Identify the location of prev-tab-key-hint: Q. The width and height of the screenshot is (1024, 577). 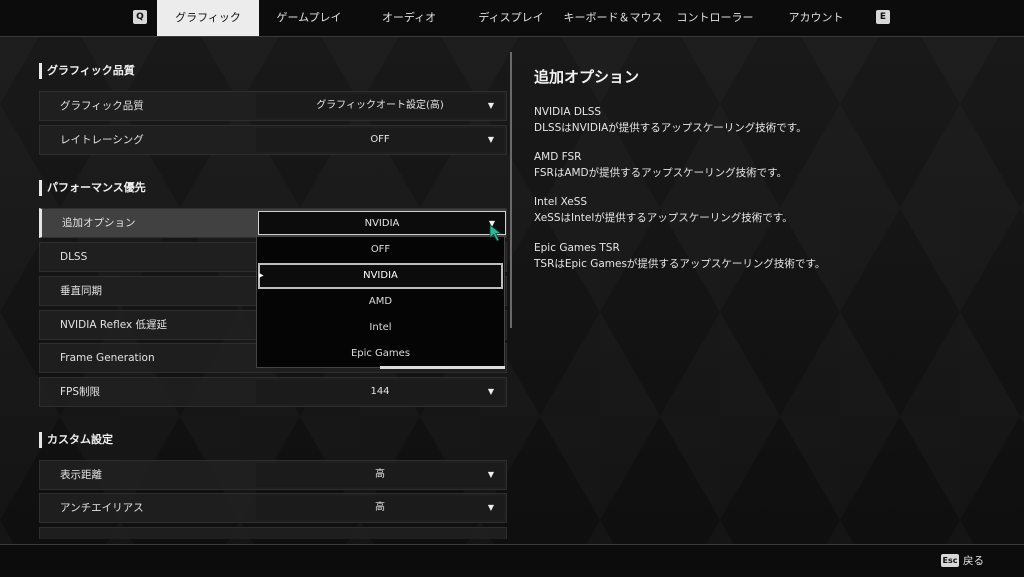
(140, 17).